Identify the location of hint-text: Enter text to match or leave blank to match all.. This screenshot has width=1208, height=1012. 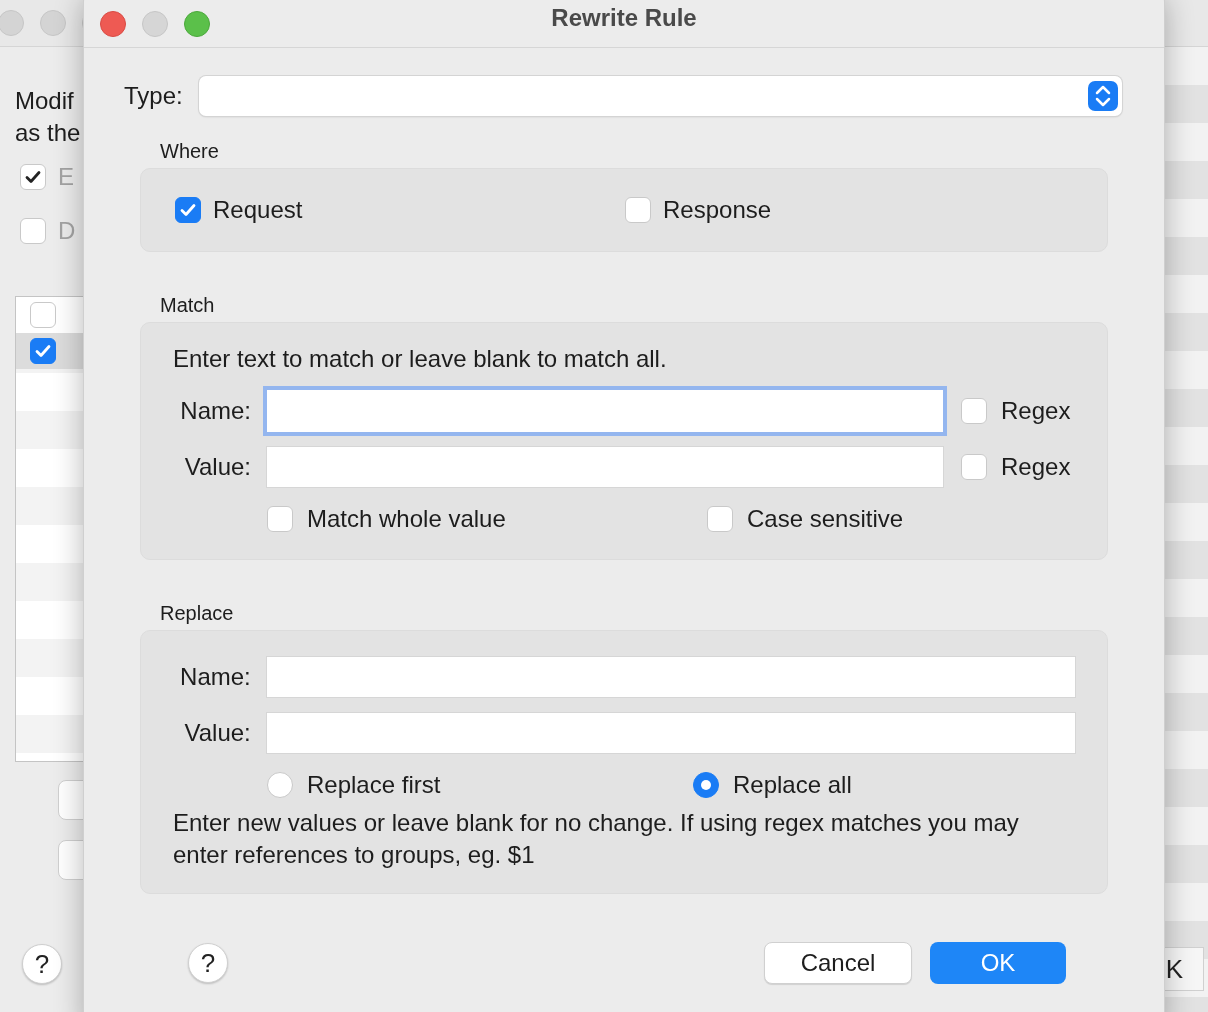
(420, 359).